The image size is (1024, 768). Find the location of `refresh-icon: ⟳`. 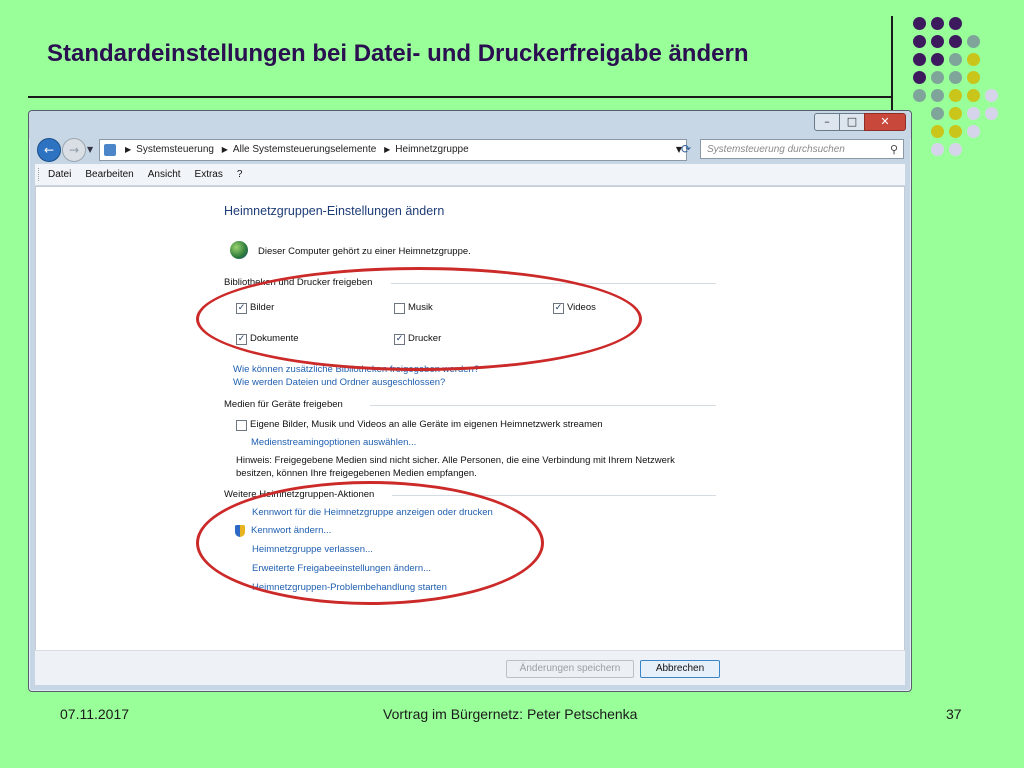

refresh-icon: ⟳ is located at coordinates (686, 149).